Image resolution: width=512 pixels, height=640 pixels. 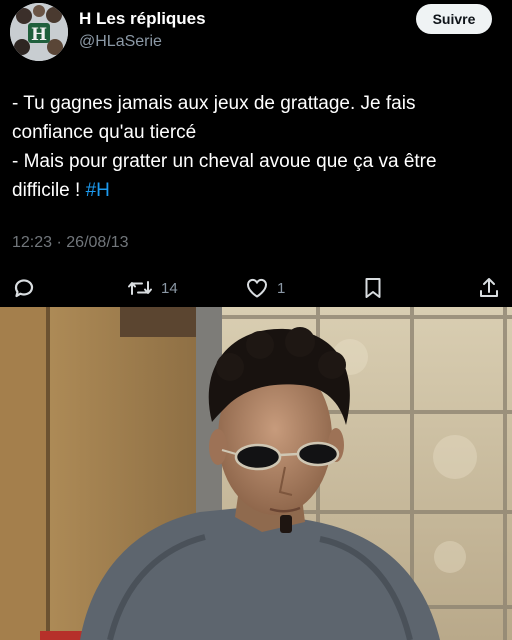 I want to click on avatar: H, so click(x=39, y=32).